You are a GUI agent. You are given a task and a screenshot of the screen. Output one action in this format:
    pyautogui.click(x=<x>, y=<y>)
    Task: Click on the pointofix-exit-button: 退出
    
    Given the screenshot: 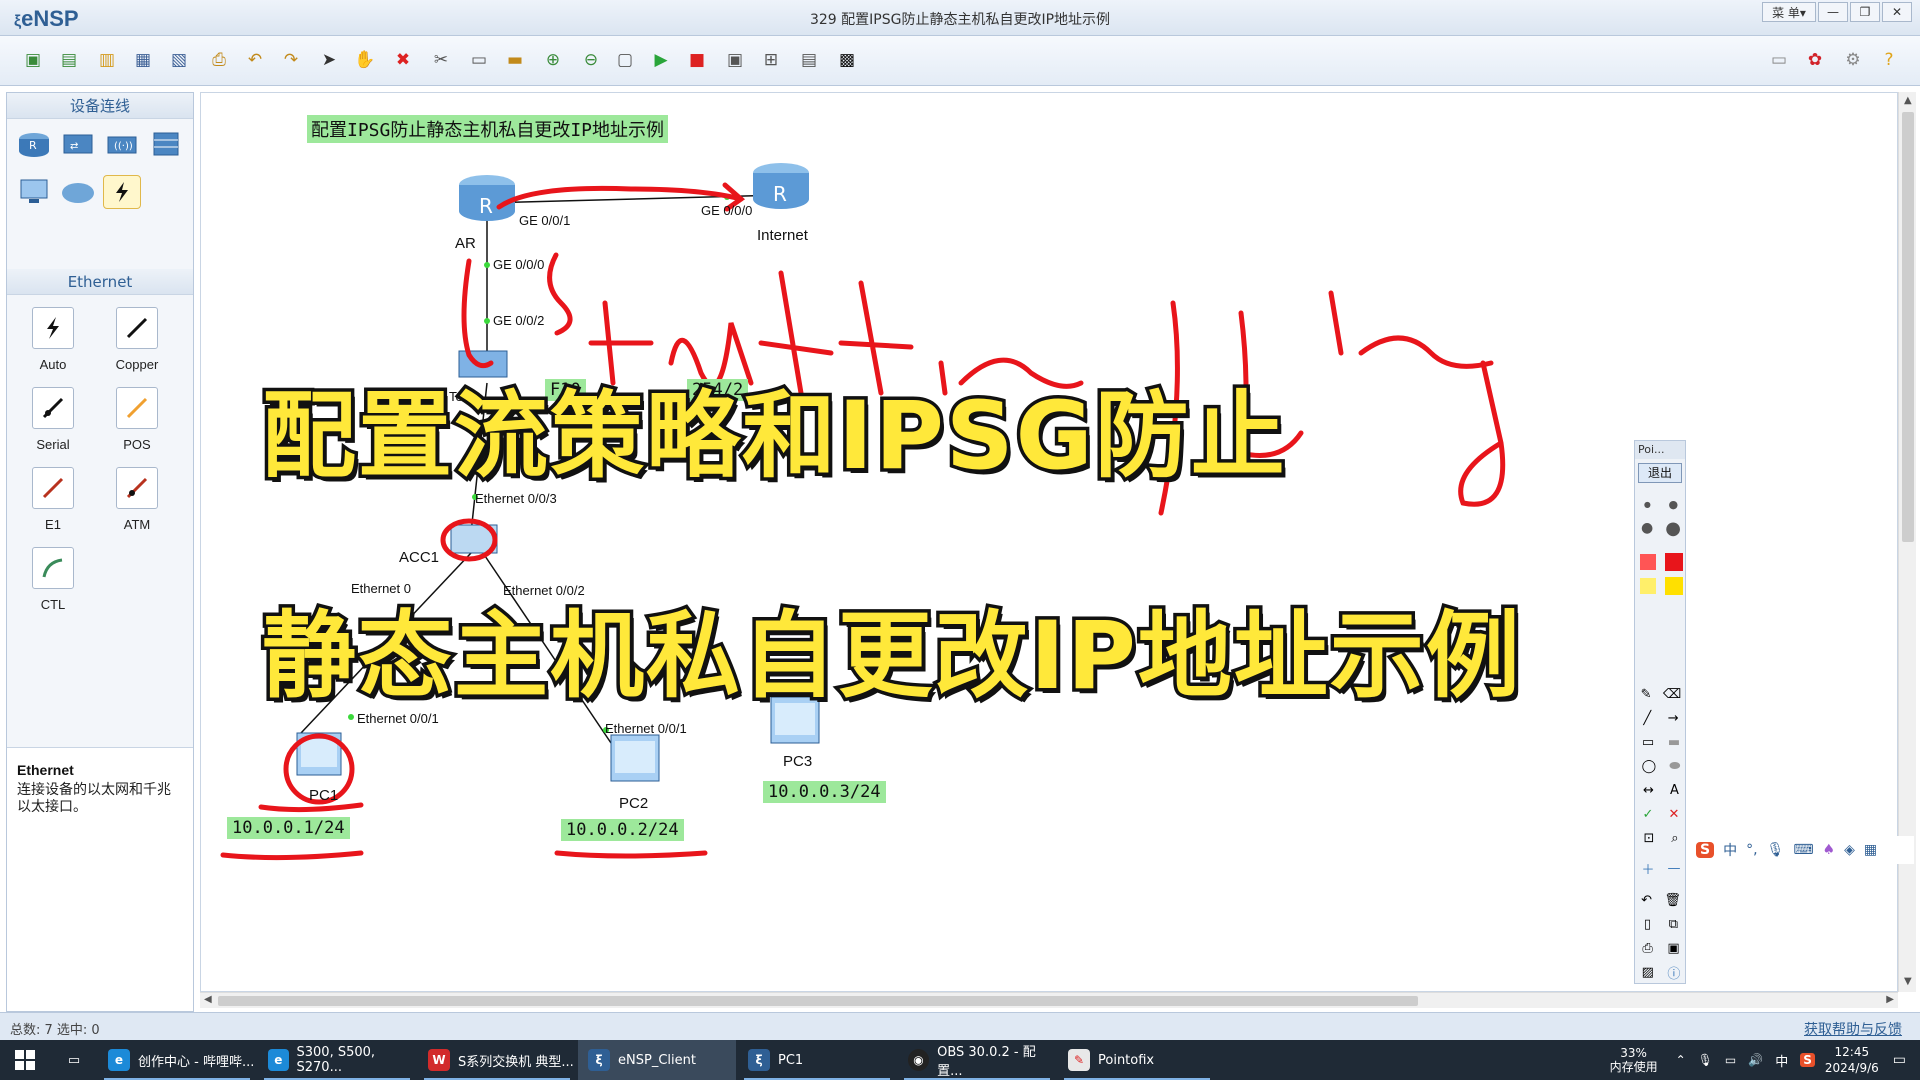 What is the action you would take?
    pyautogui.click(x=1660, y=473)
    